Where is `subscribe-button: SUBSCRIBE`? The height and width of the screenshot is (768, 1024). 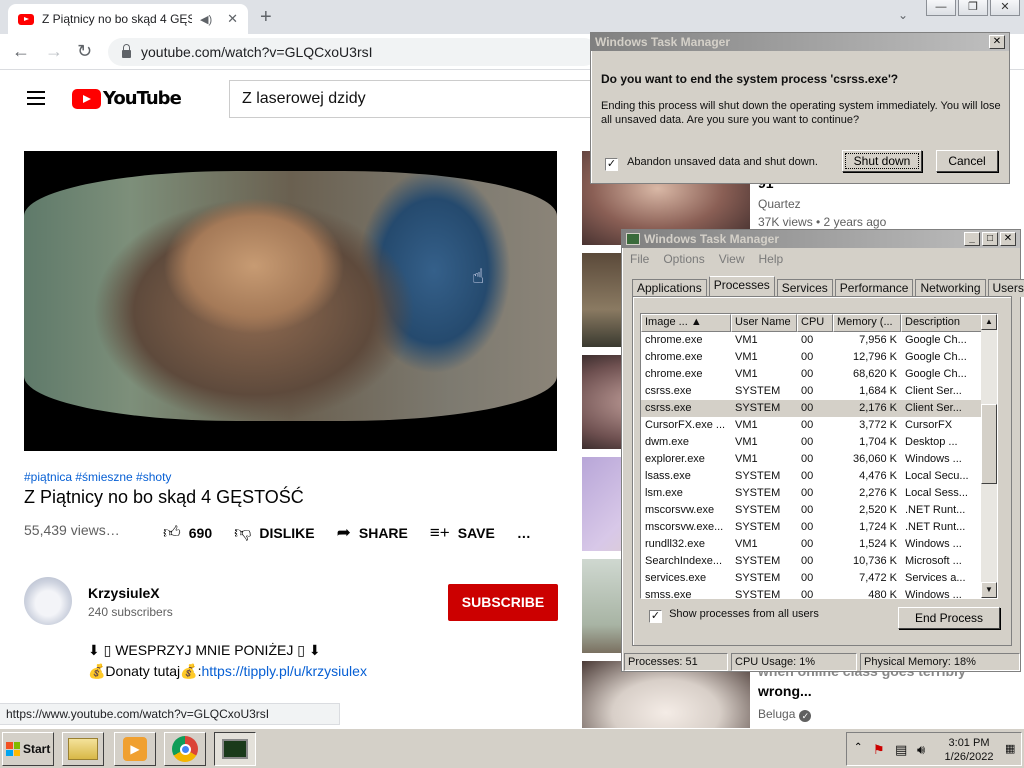
subscribe-button: SUBSCRIBE is located at coordinates (503, 602).